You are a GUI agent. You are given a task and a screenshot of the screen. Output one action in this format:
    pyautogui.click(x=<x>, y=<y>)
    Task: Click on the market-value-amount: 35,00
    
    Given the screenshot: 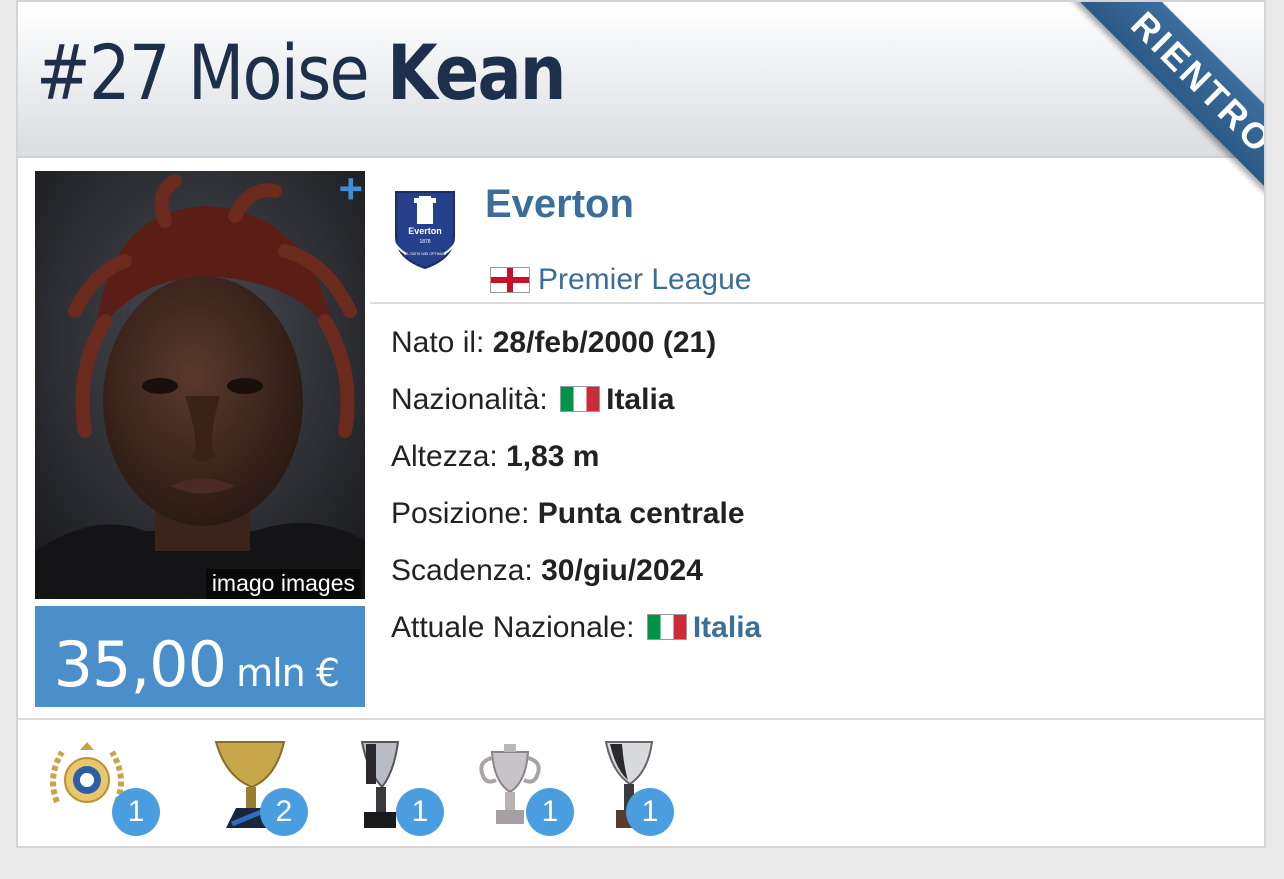 What is the action you would take?
    pyautogui.click(x=140, y=664)
    